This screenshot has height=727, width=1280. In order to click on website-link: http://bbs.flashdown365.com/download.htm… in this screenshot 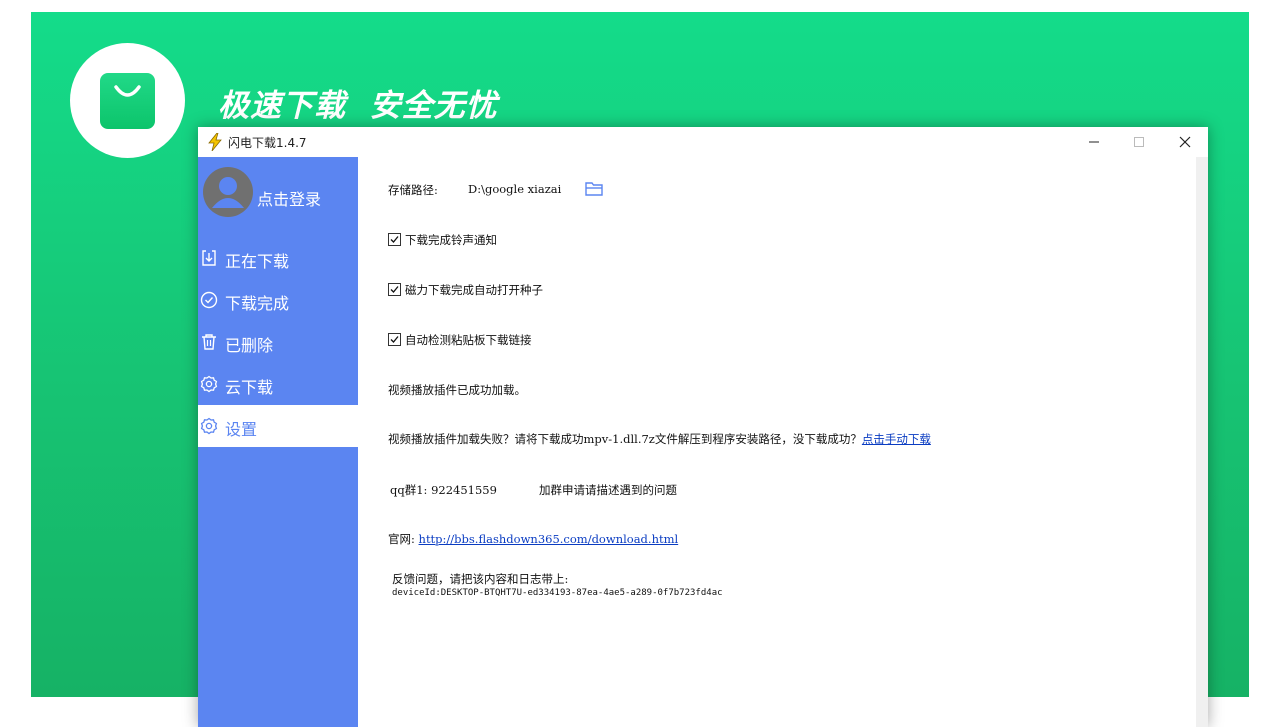, I will do `click(549, 539)`.